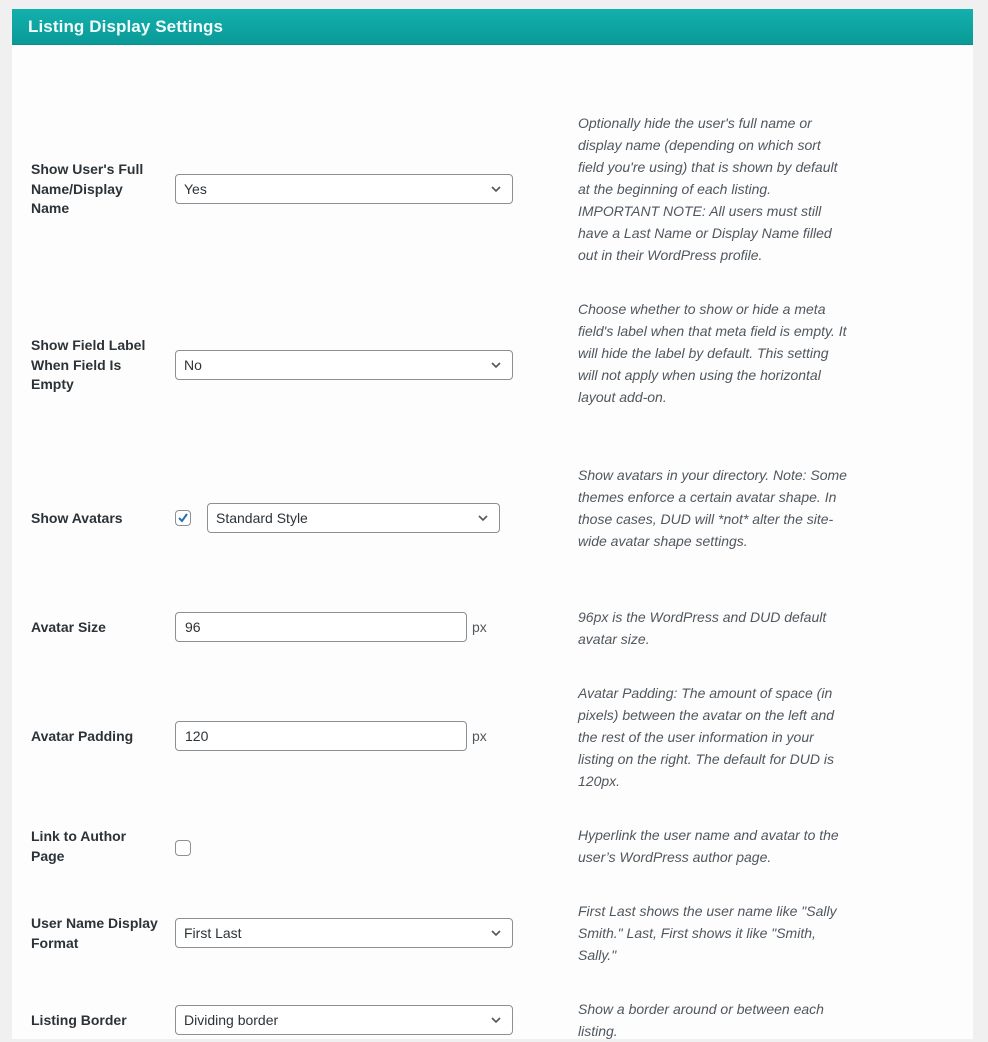 The width and height of the screenshot is (988, 1042). I want to click on avatar-padding-input: 120, so click(321, 736).